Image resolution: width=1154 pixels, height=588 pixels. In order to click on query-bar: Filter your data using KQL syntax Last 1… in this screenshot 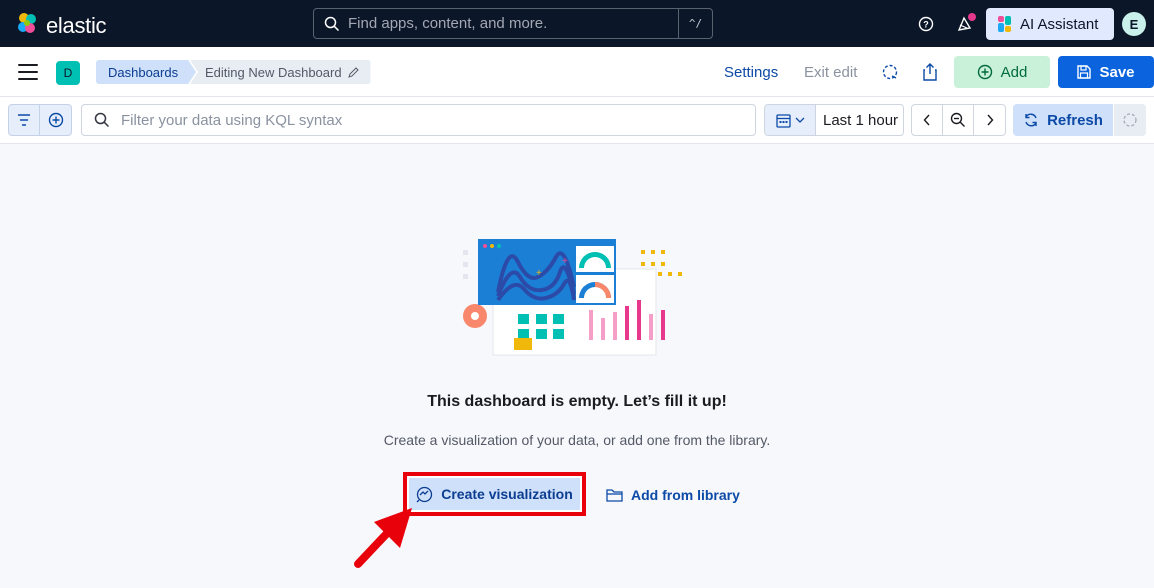, I will do `click(577, 120)`.